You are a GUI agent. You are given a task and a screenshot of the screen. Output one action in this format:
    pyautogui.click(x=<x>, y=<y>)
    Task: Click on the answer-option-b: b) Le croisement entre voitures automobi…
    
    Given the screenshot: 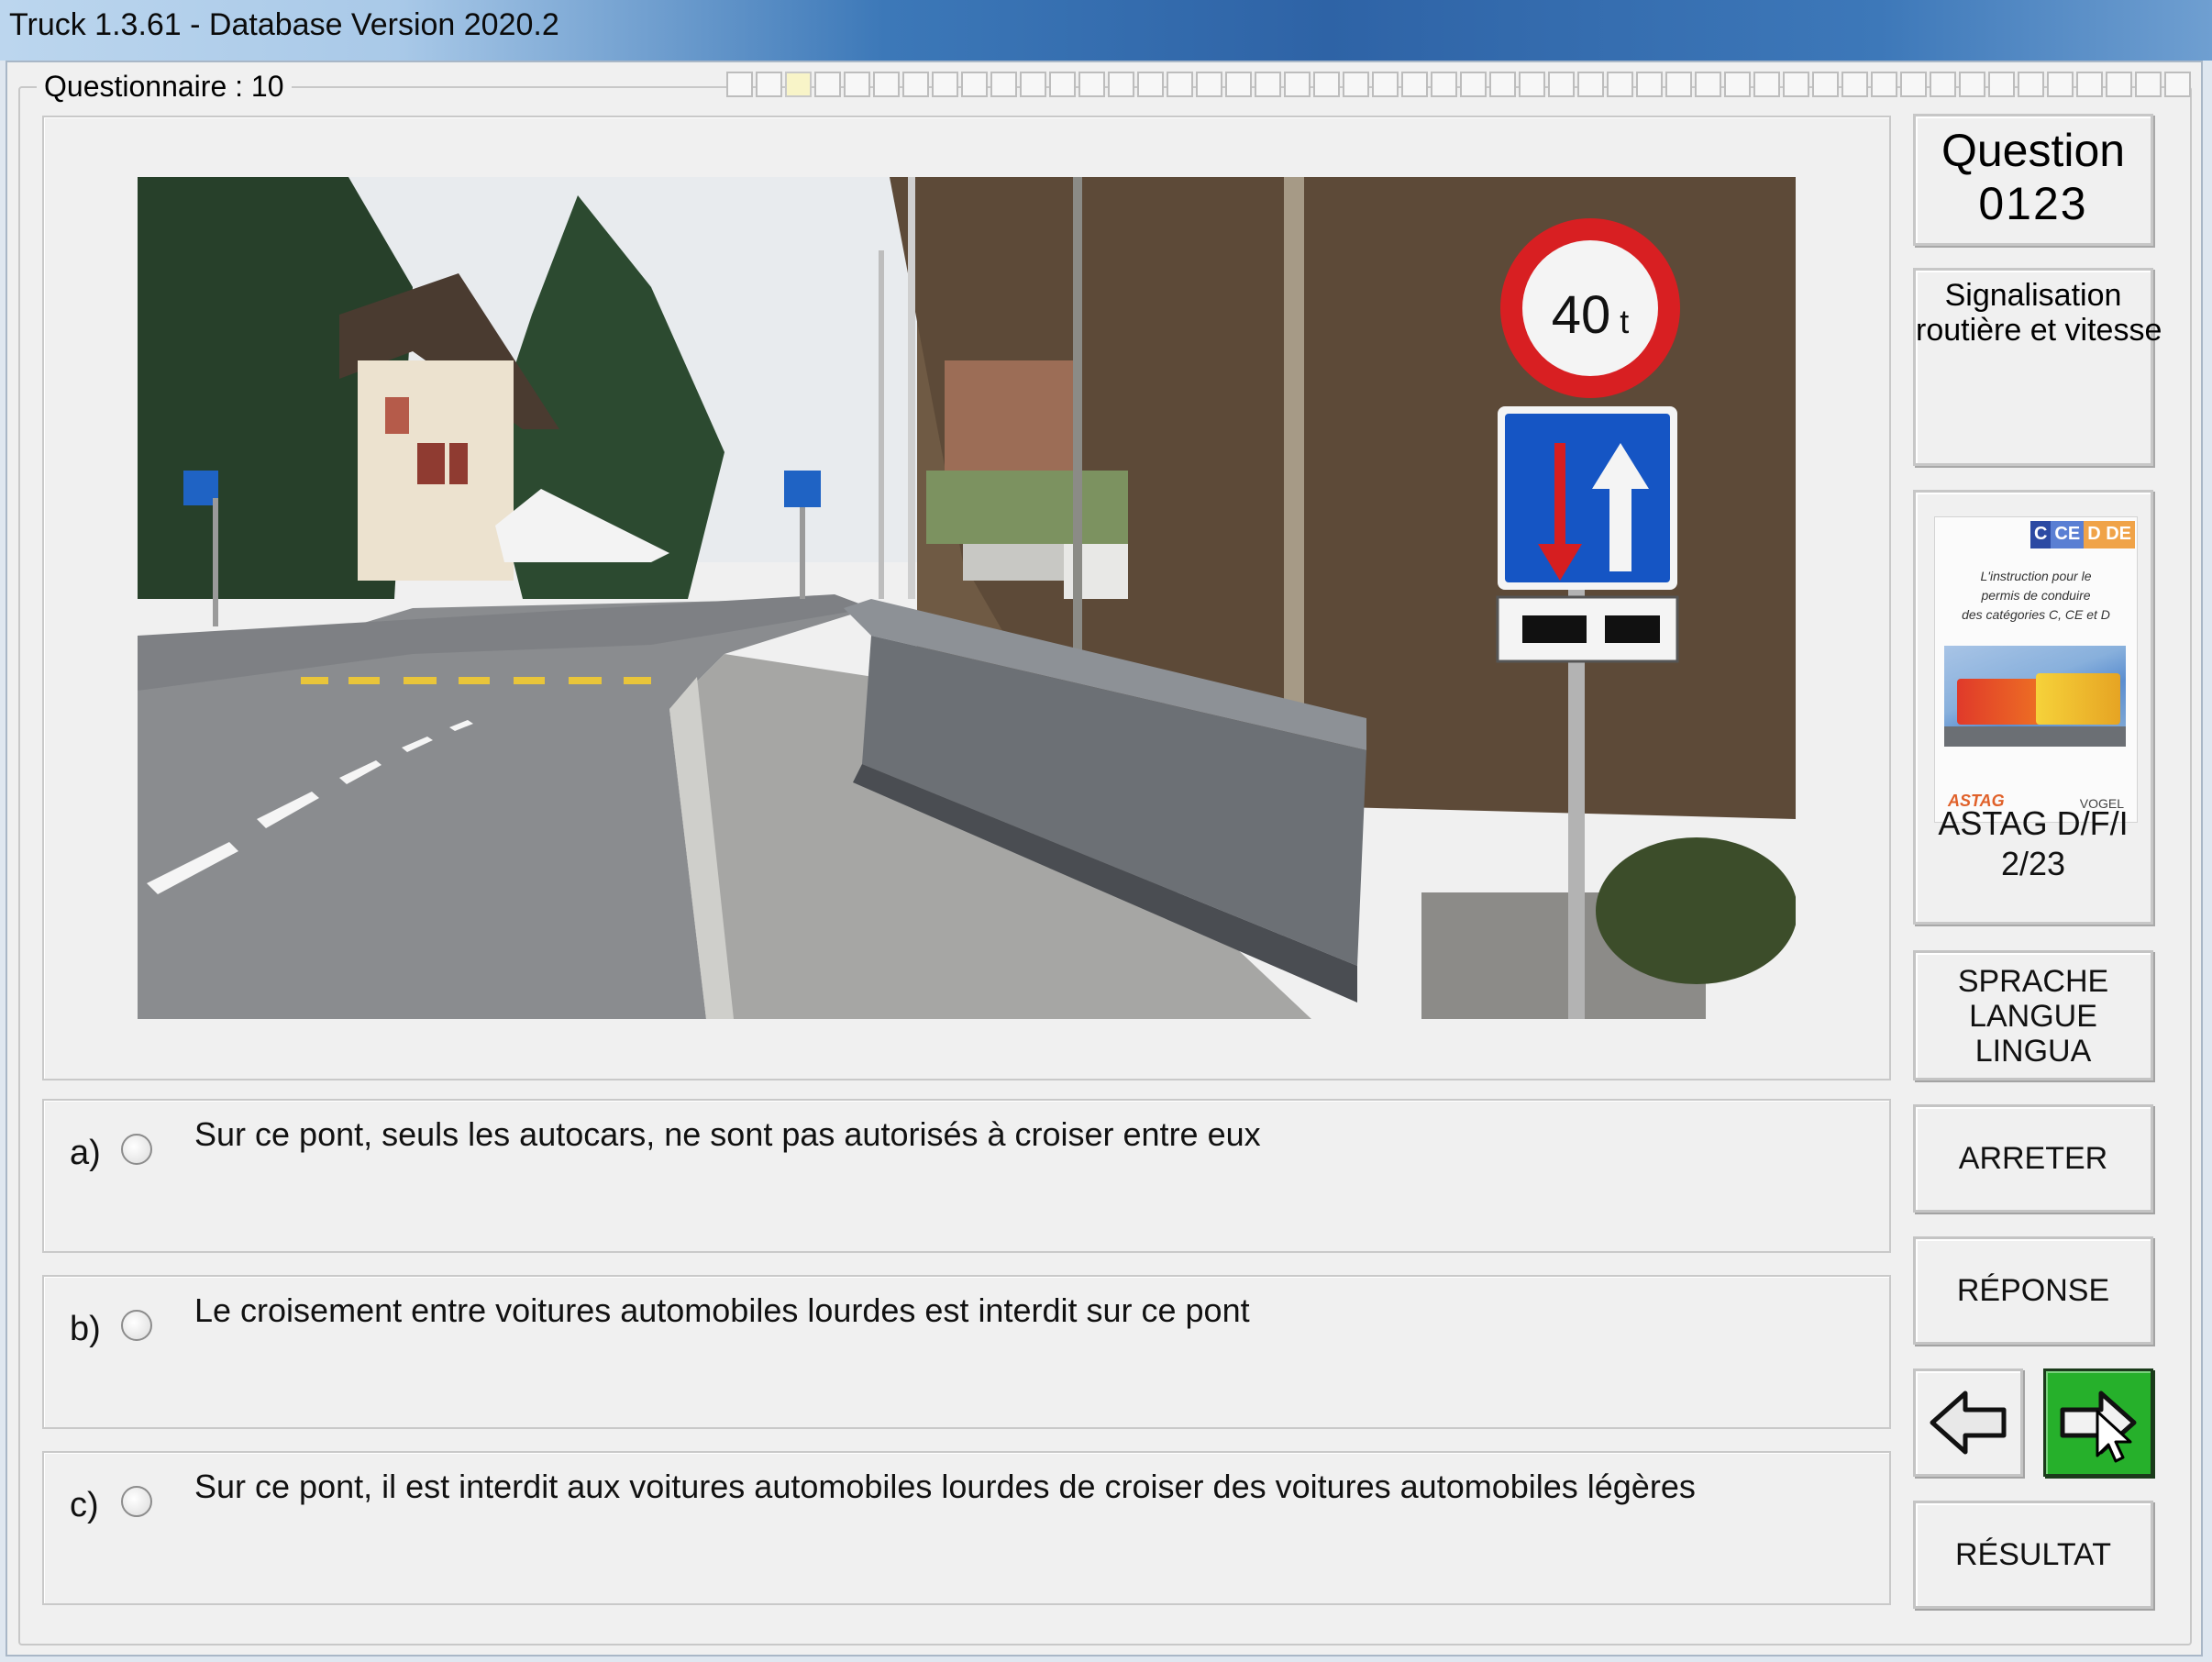 What is the action you would take?
    pyautogui.click(x=966, y=1352)
    